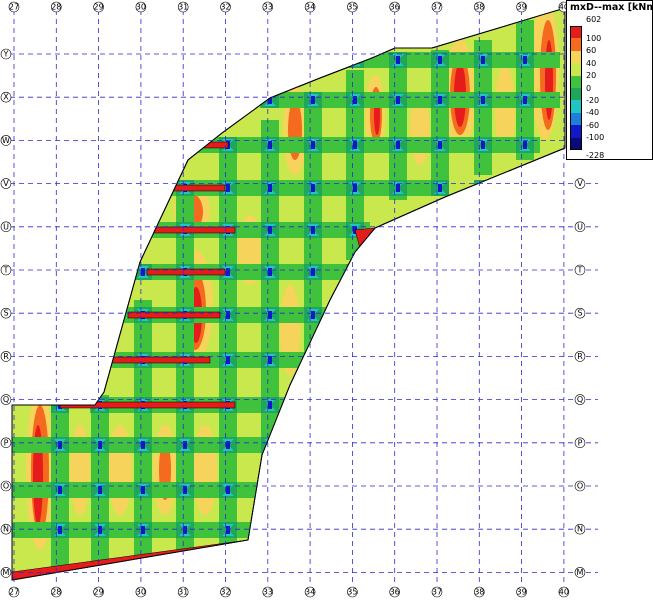 The height and width of the screenshot is (600, 653). I want to click on grid-row-label-right: N, so click(580, 529).